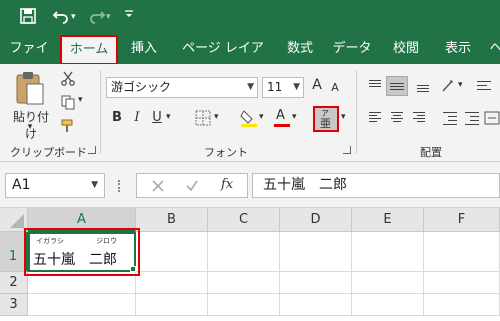 The height and width of the screenshot is (321, 500). I want to click on column-header-c: C, so click(244, 220).